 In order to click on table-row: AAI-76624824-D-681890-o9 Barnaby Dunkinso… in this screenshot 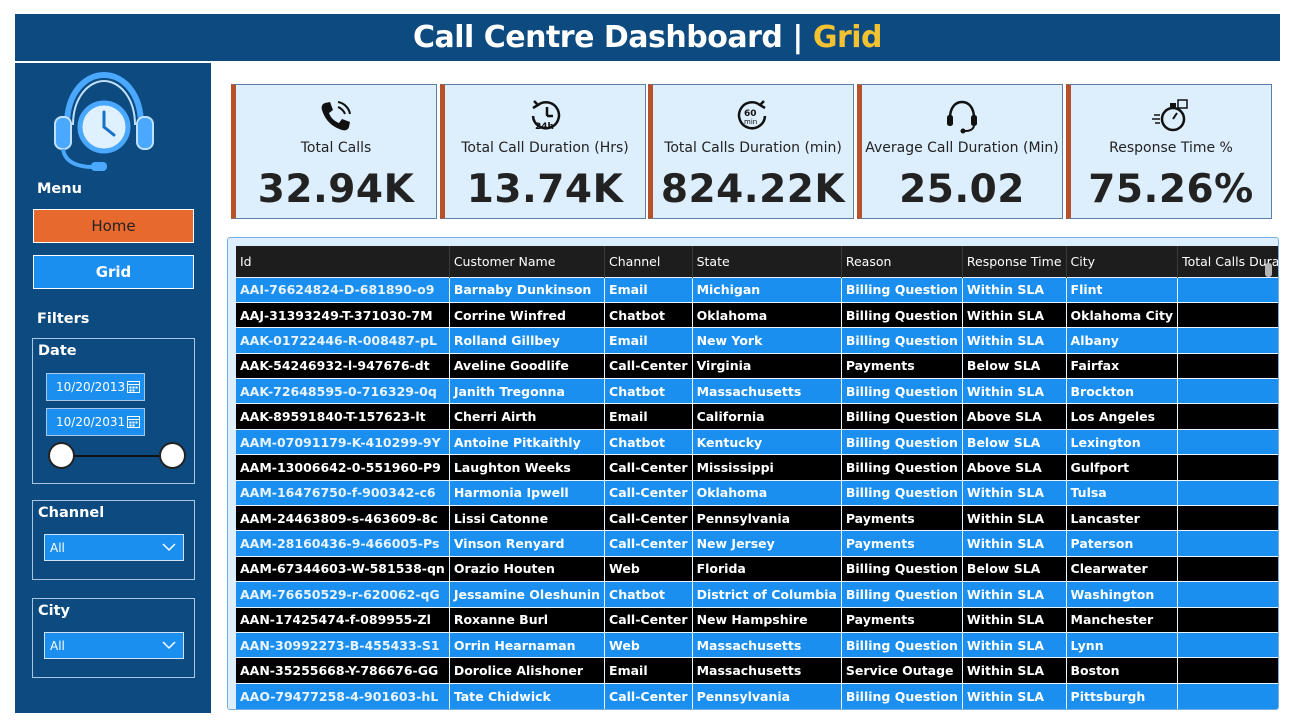, I will do `click(757, 289)`.